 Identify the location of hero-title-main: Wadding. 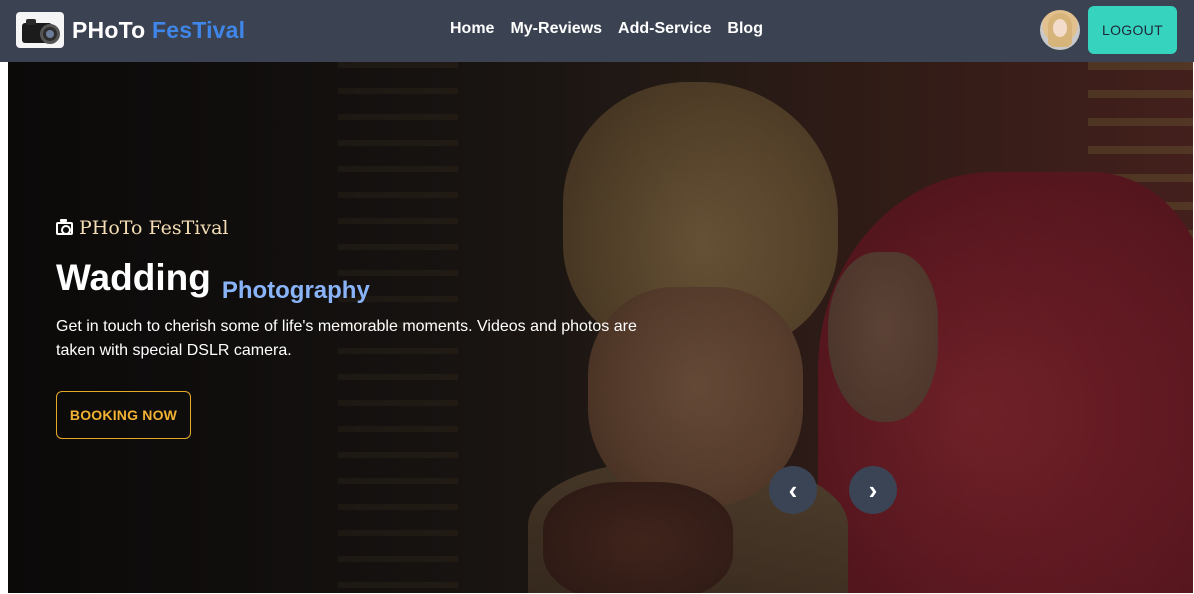
(133, 277).